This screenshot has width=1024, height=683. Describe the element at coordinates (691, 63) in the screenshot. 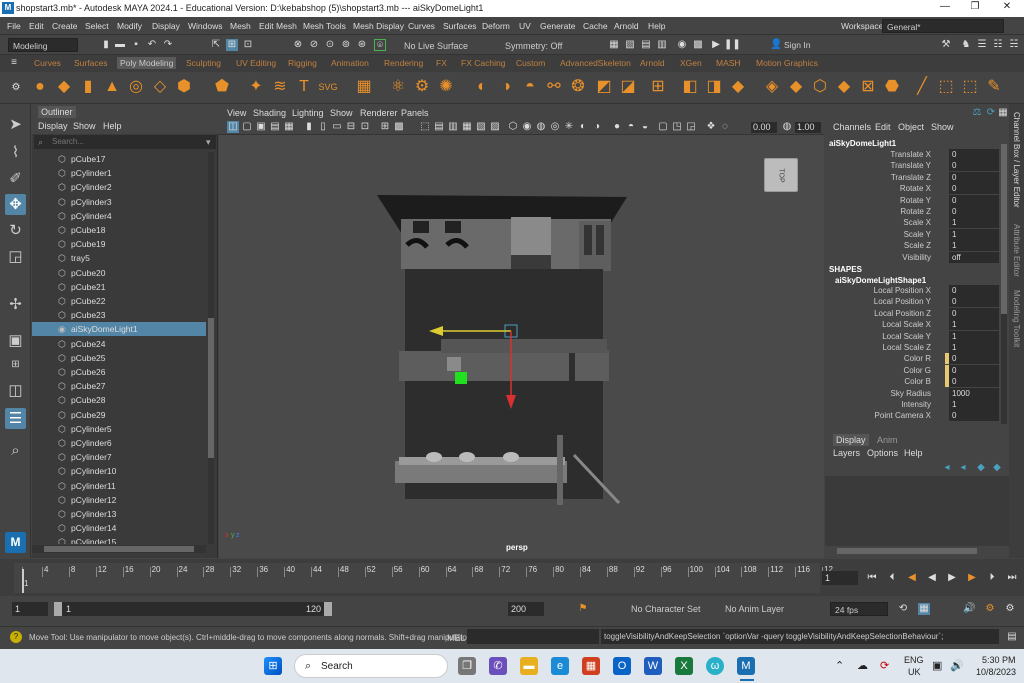

I see `shelf-tab-xgen: XGen` at that location.